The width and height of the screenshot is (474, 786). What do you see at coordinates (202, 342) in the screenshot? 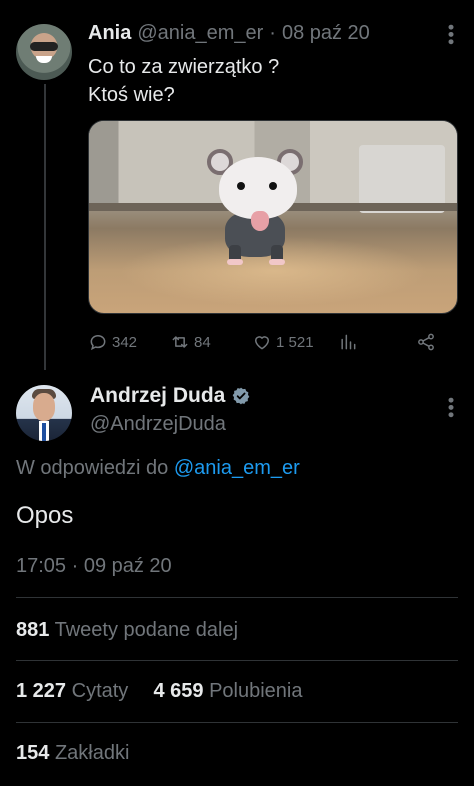
I see `retweet-count: 84` at bounding box center [202, 342].